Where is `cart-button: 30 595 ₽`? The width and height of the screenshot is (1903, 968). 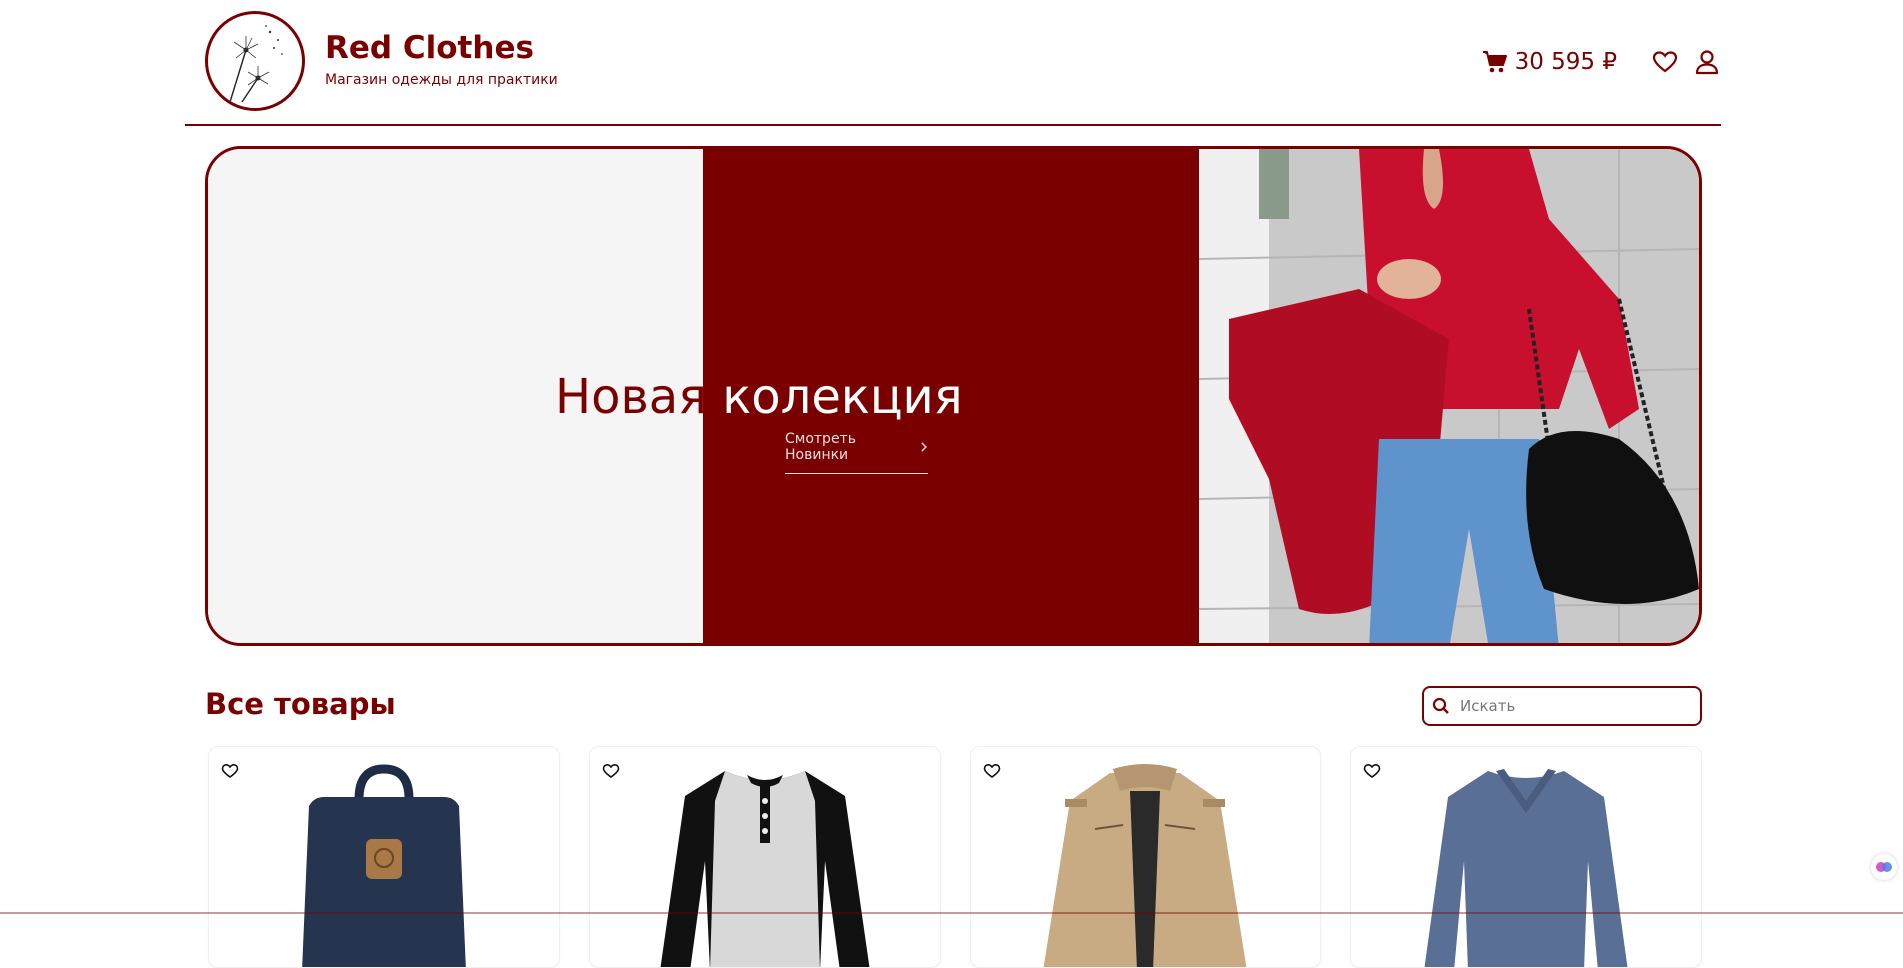 cart-button: 30 595 ₽ is located at coordinates (1549, 62).